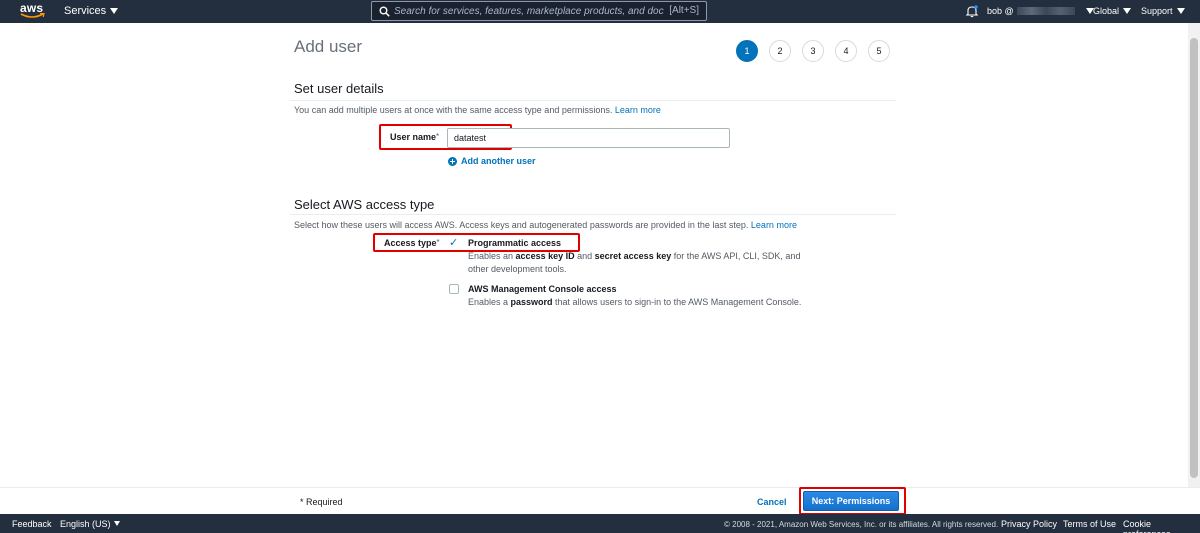  What do you see at coordinates (1089, 524) in the screenshot?
I see `terms-of-use-link: Terms of Use` at bounding box center [1089, 524].